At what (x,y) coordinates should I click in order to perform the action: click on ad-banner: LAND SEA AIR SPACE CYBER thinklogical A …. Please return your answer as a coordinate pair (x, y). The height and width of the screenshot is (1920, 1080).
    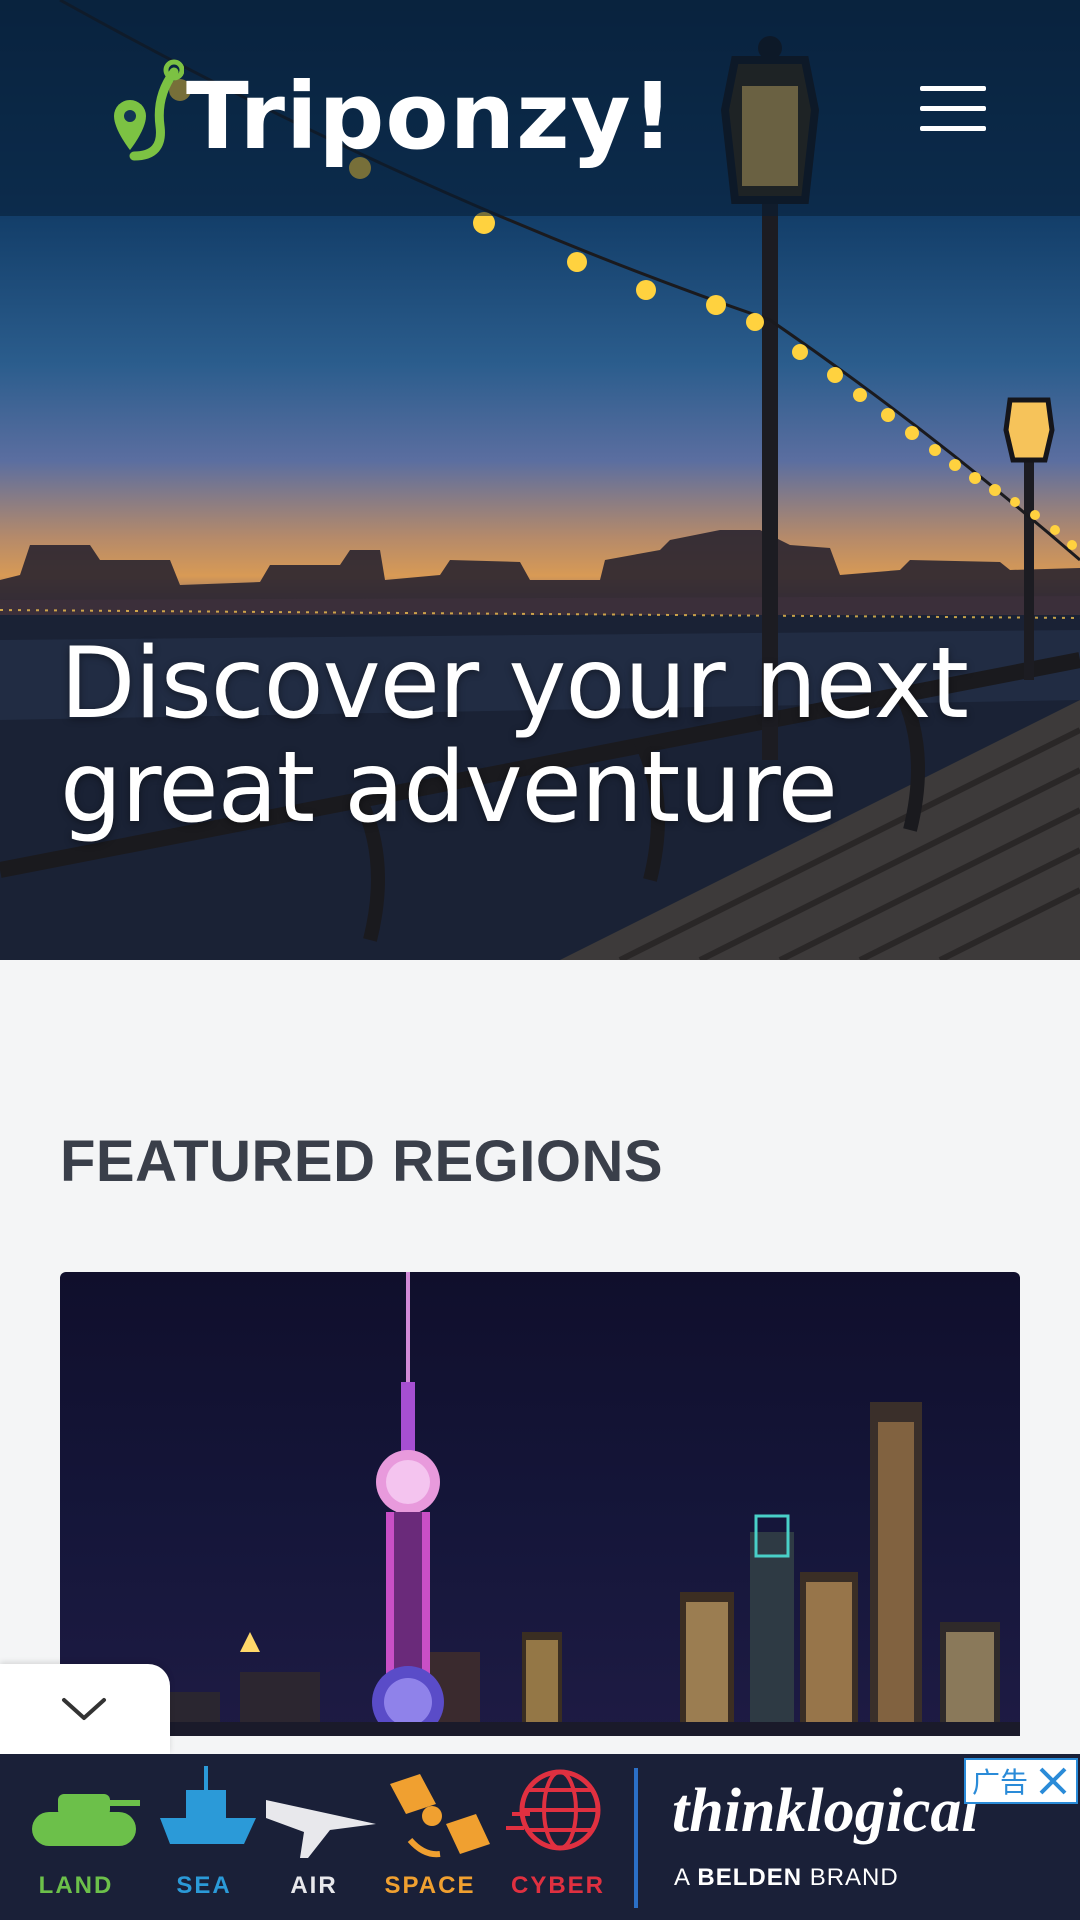
    Looking at the image, I should click on (540, 1837).